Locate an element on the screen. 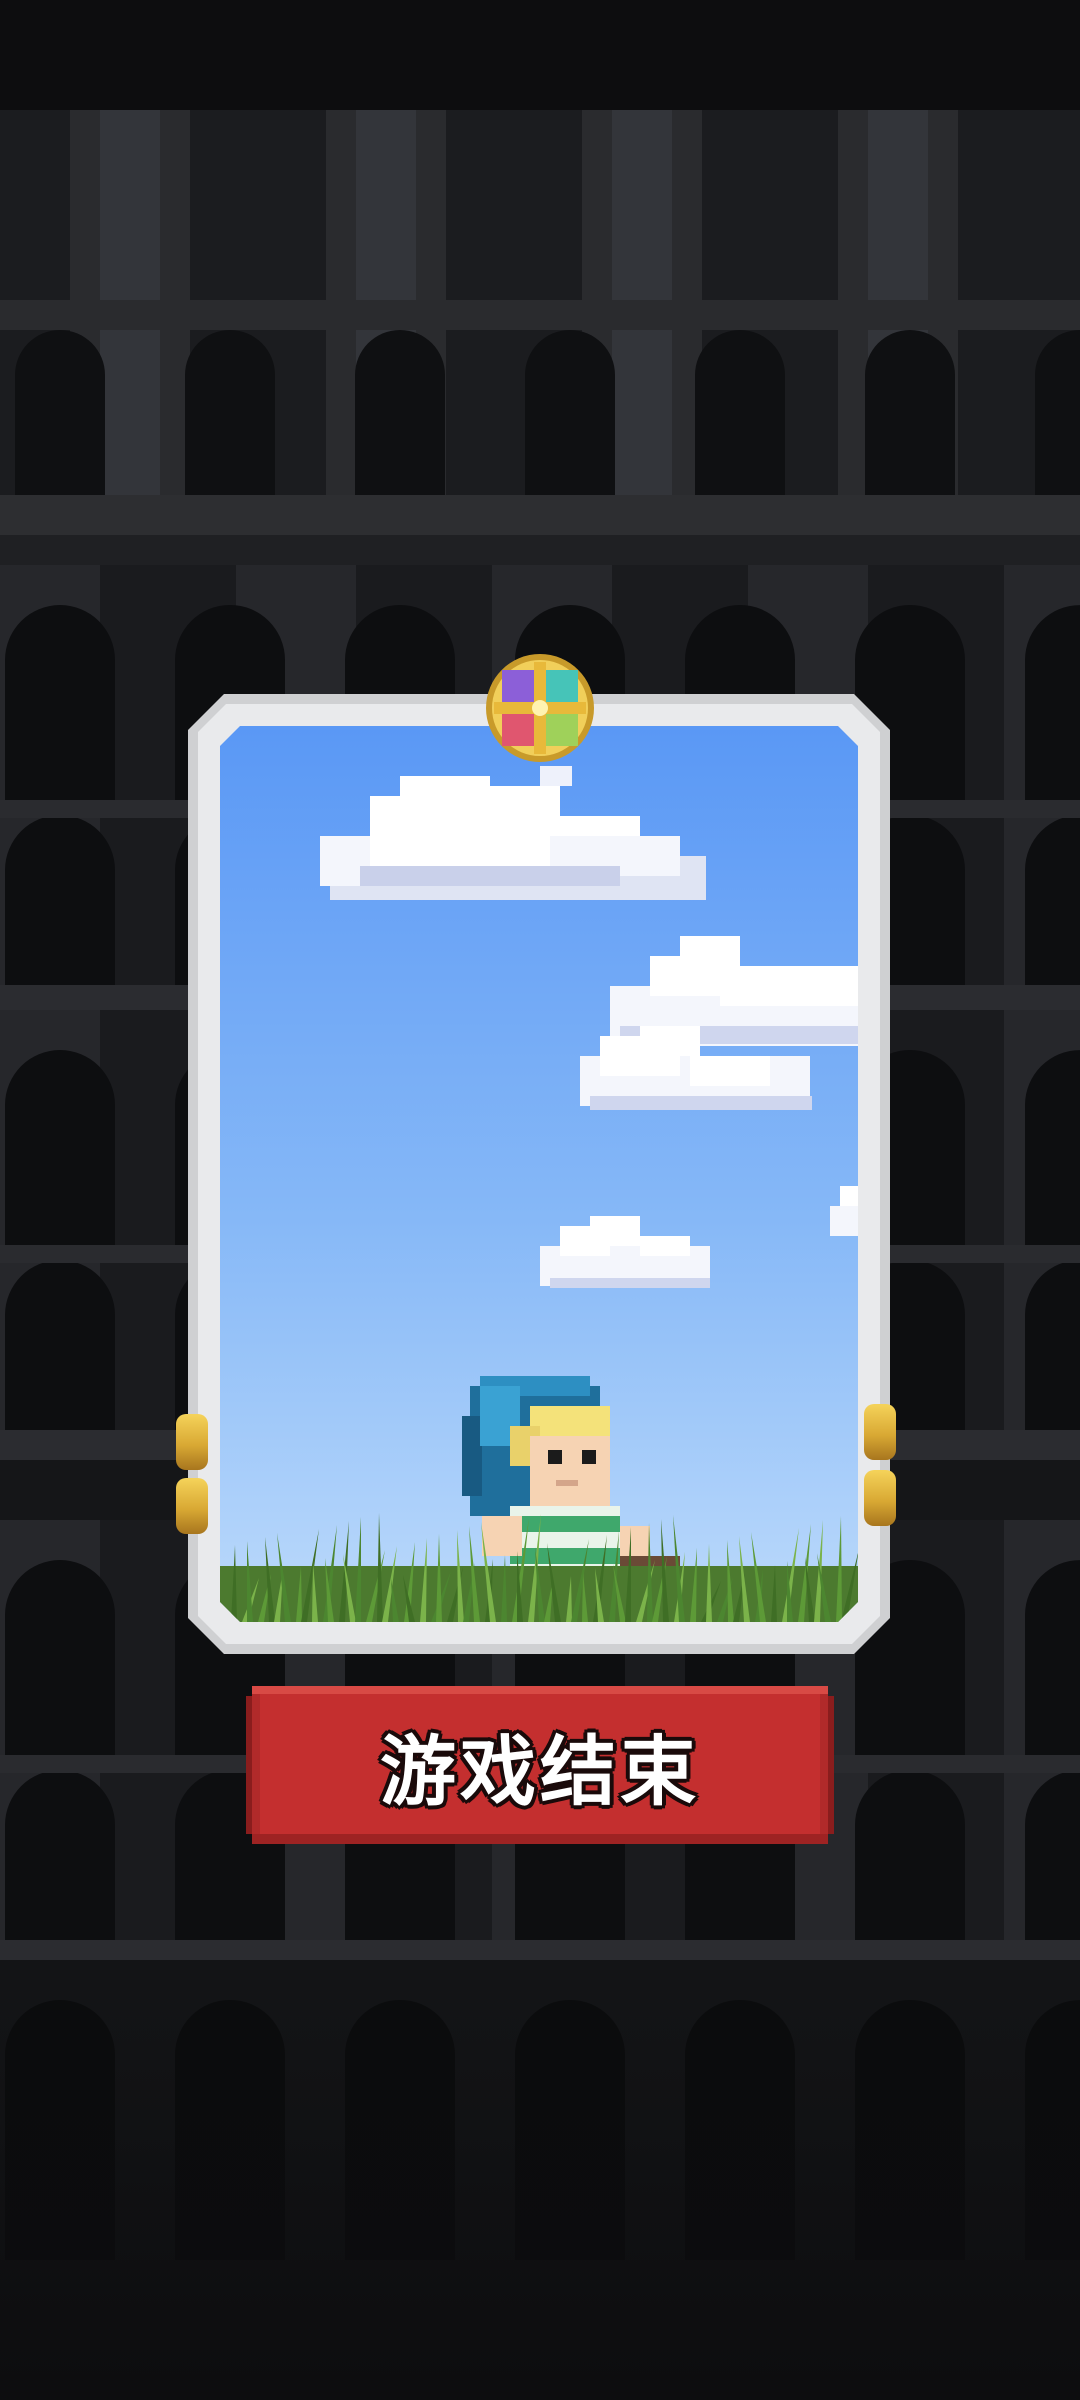 This screenshot has height=2400, width=1080. gold-trim-right-top is located at coordinates (880, 1432).